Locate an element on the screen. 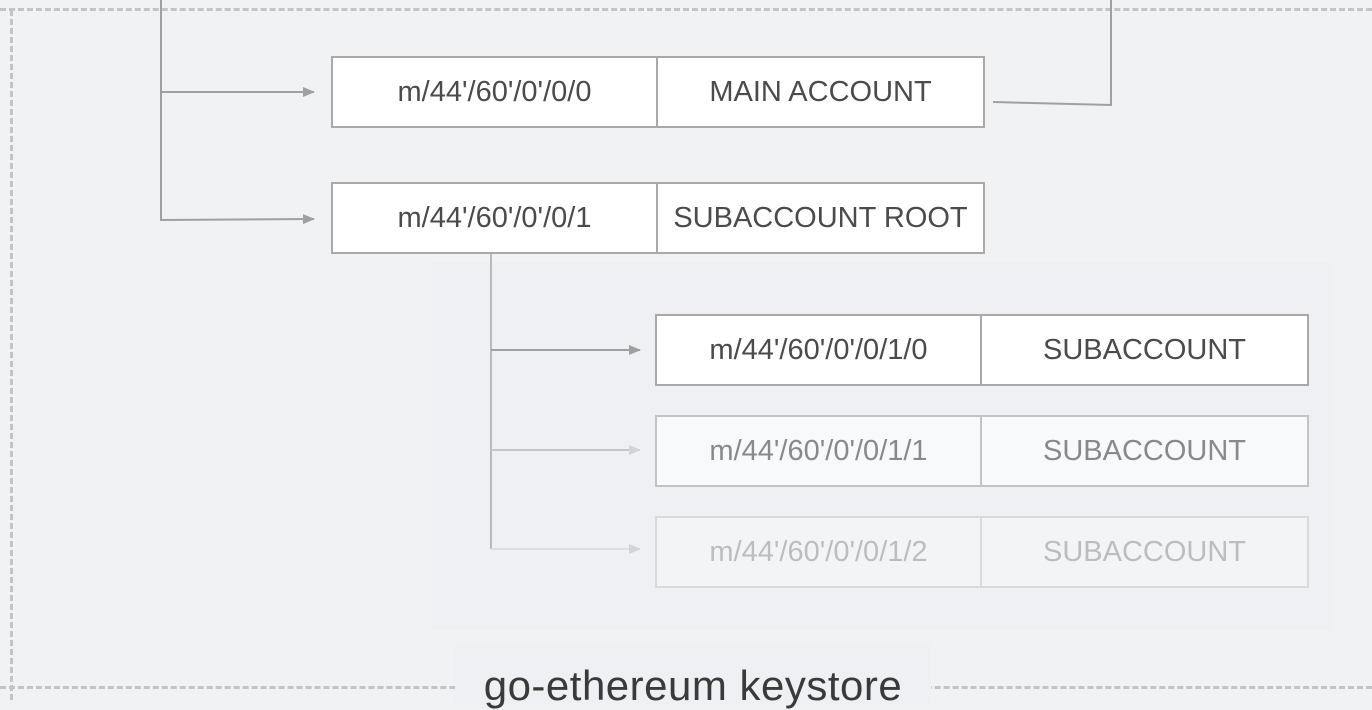 This screenshot has height=710, width=1372. subaccount-root-path: m/44'/60'/0'/0/1 is located at coordinates (495, 218).